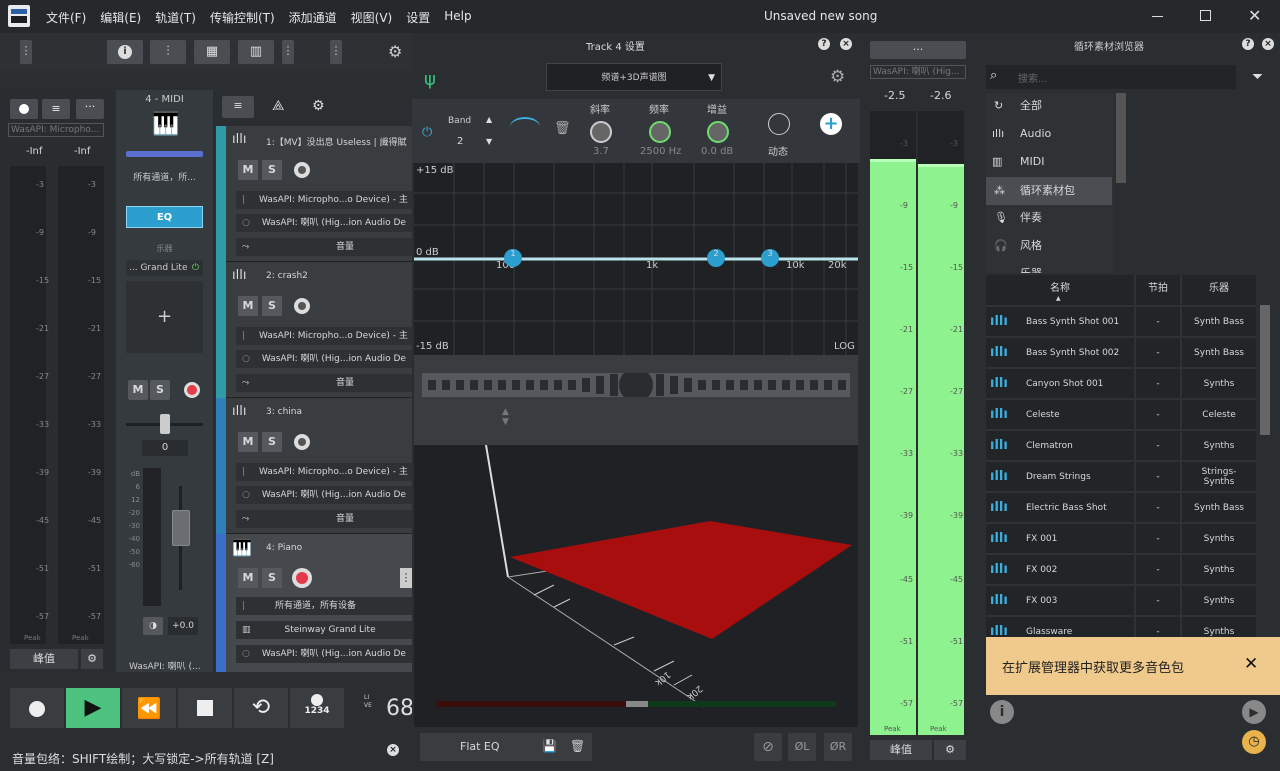 The image size is (1280, 771). Describe the element at coordinates (634, 77) in the screenshot. I see `display-mode-select: 频谱+3D声谱图 ▼` at that location.